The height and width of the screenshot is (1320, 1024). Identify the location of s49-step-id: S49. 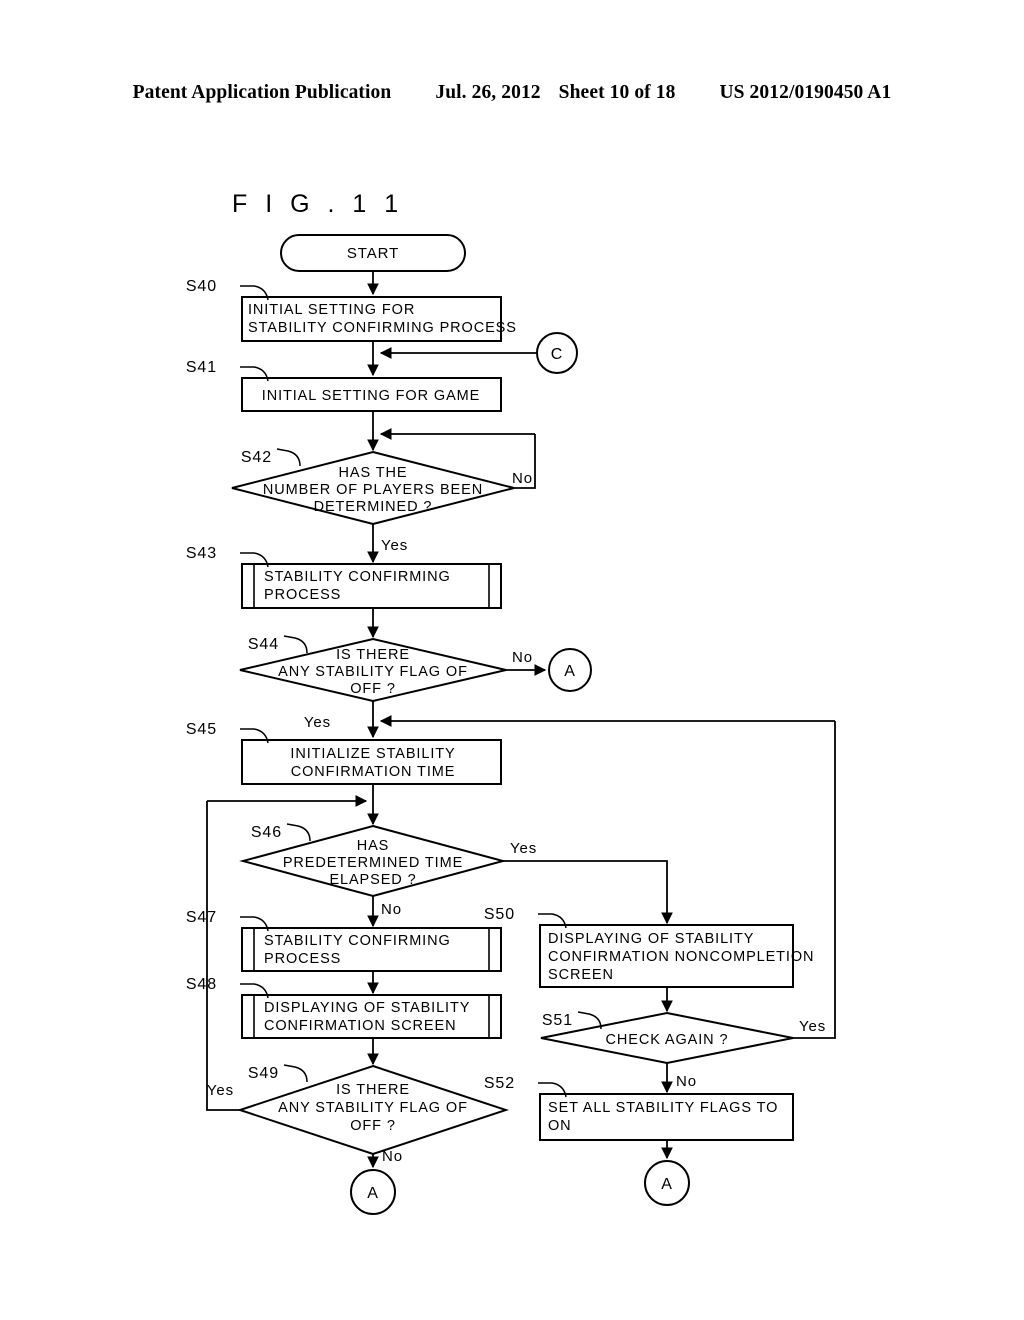
(263, 1073).